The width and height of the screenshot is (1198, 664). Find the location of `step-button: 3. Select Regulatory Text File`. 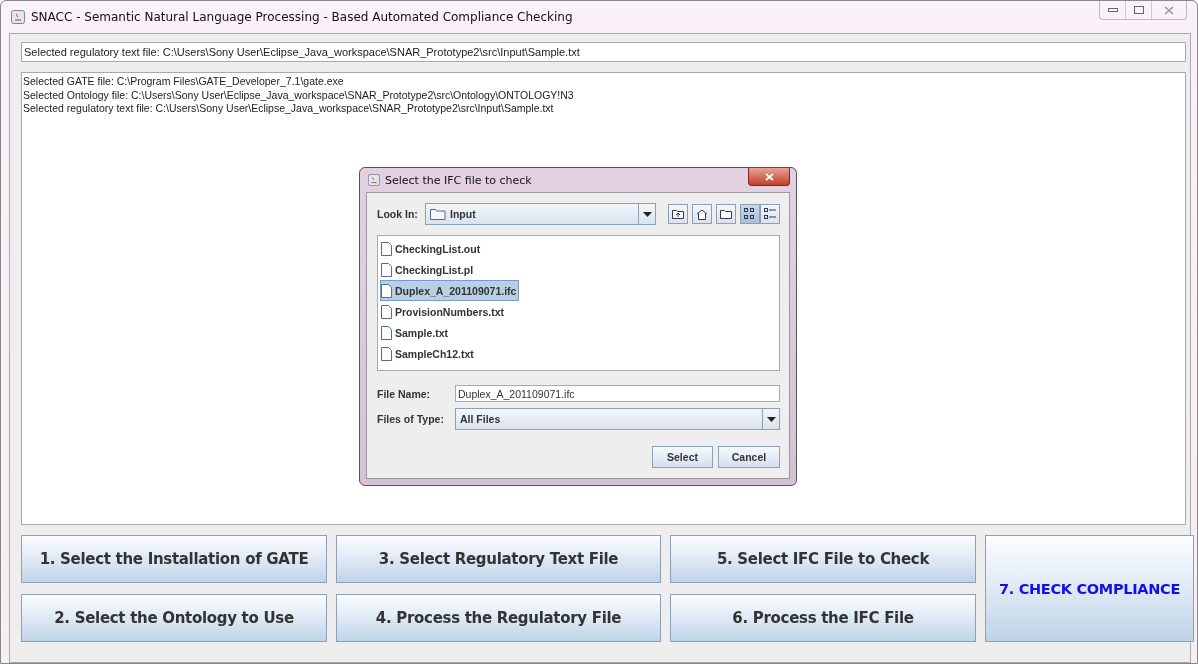

step-button: 3. Select Regulatory Text File is located at coordinates (498, 559).